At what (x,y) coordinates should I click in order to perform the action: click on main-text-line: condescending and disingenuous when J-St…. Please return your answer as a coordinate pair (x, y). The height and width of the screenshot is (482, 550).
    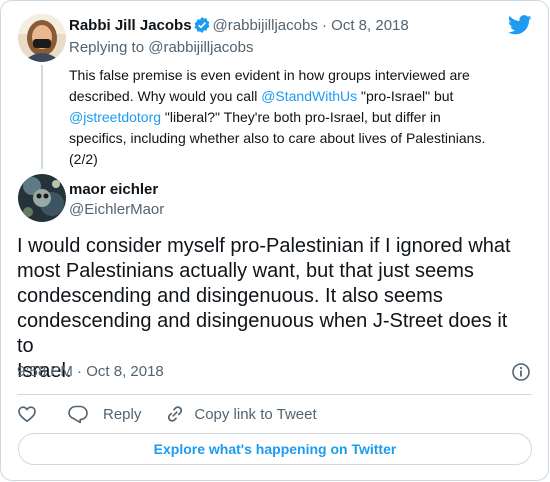
    Looking at the image, I should click on (262, 333).